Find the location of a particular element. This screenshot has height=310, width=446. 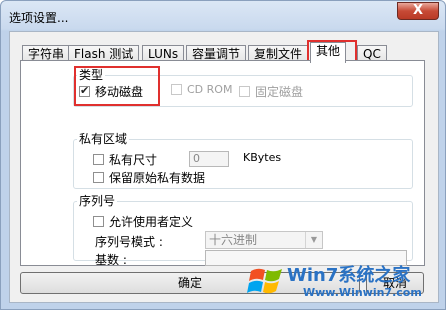

private-size-checkbox: 私有尺寸 is located at coordinates (125, 159).